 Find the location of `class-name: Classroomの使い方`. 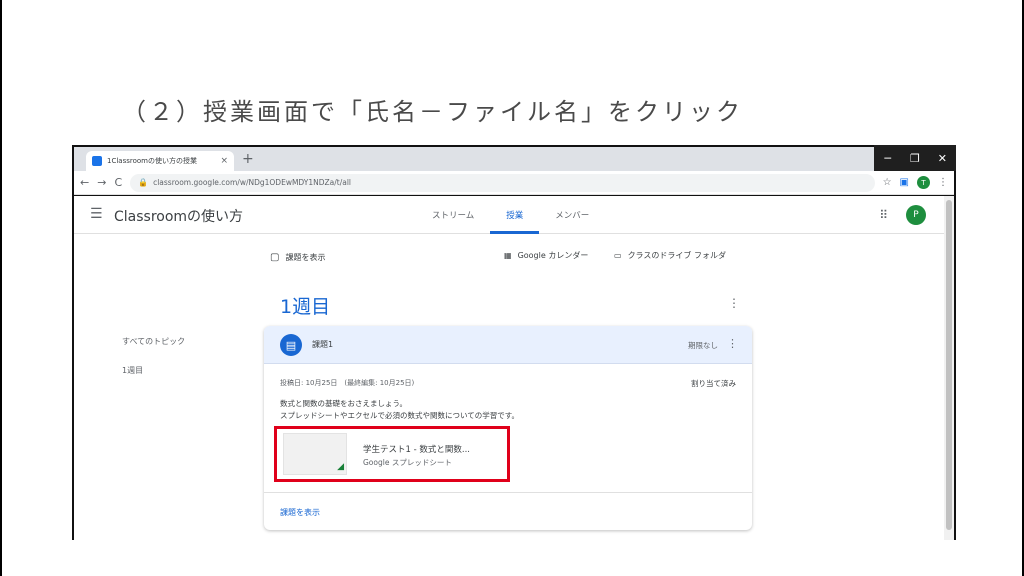

class-name: Classroomの使い方 is located at coordinates (178, 216).